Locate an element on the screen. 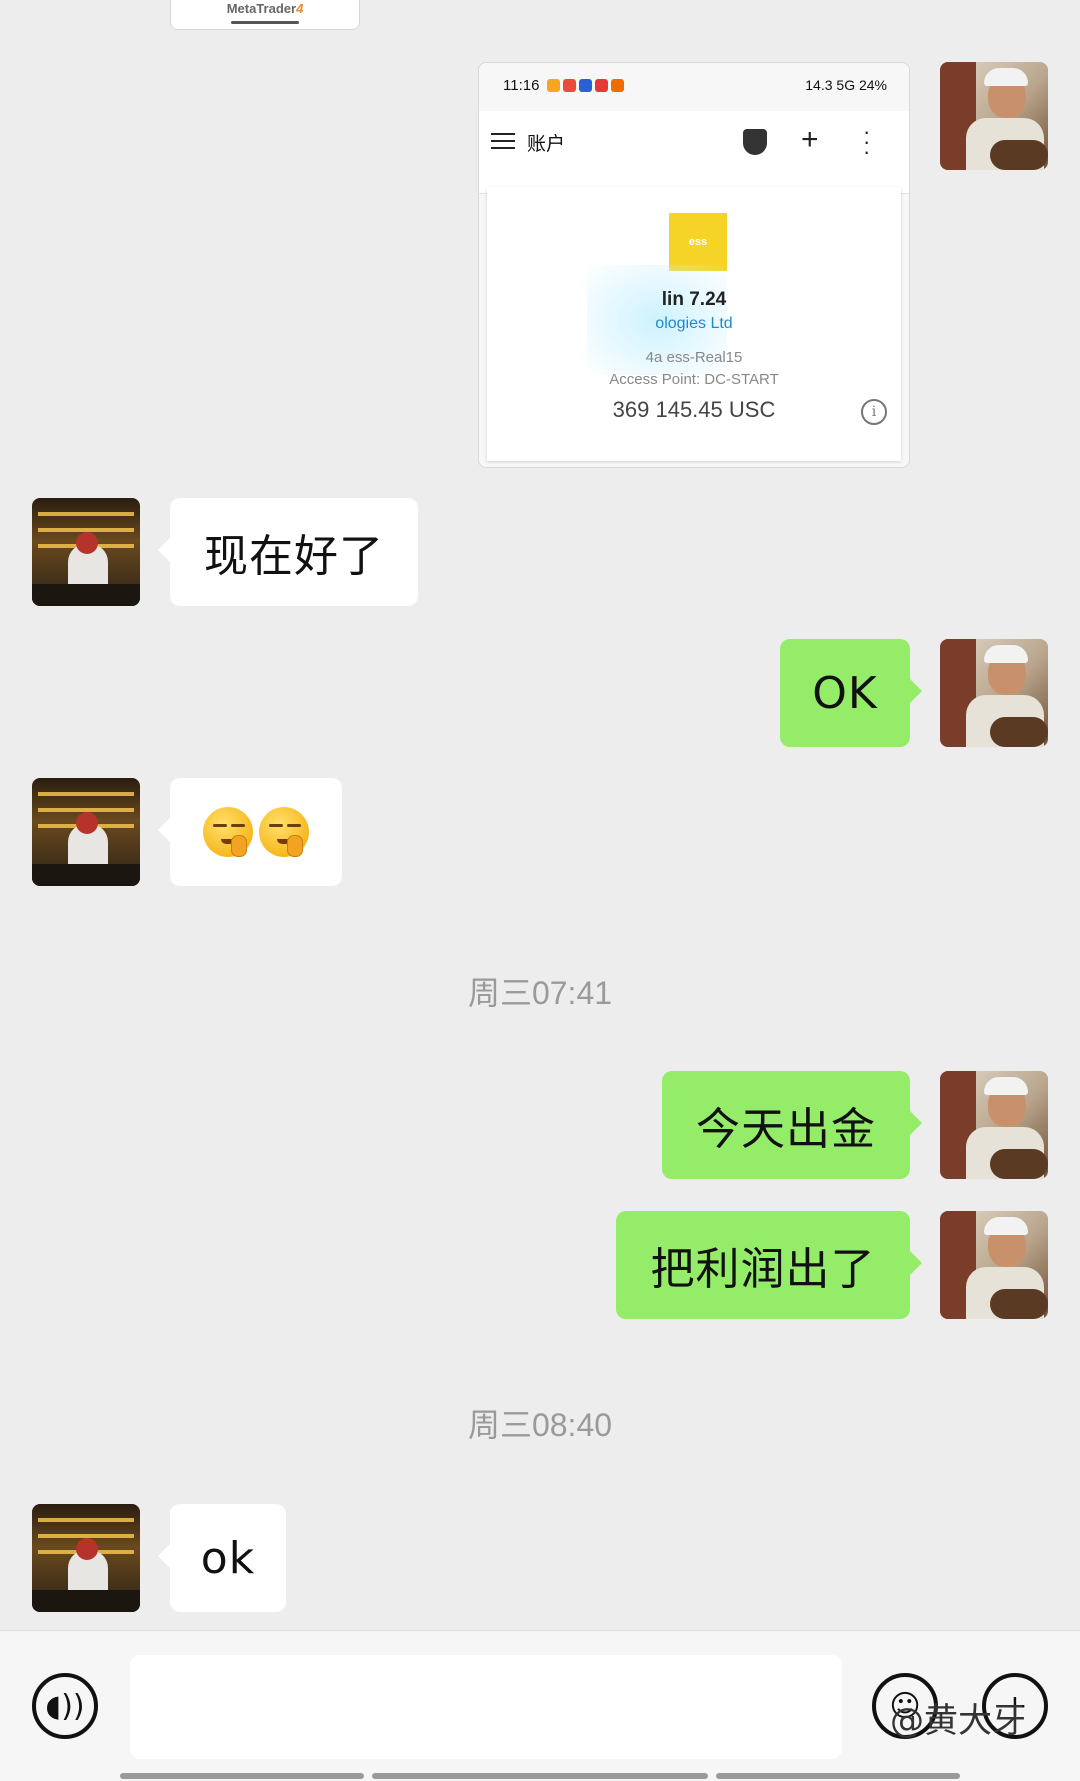  toolbar-title: 账户 is located at coordinates (546, 144).